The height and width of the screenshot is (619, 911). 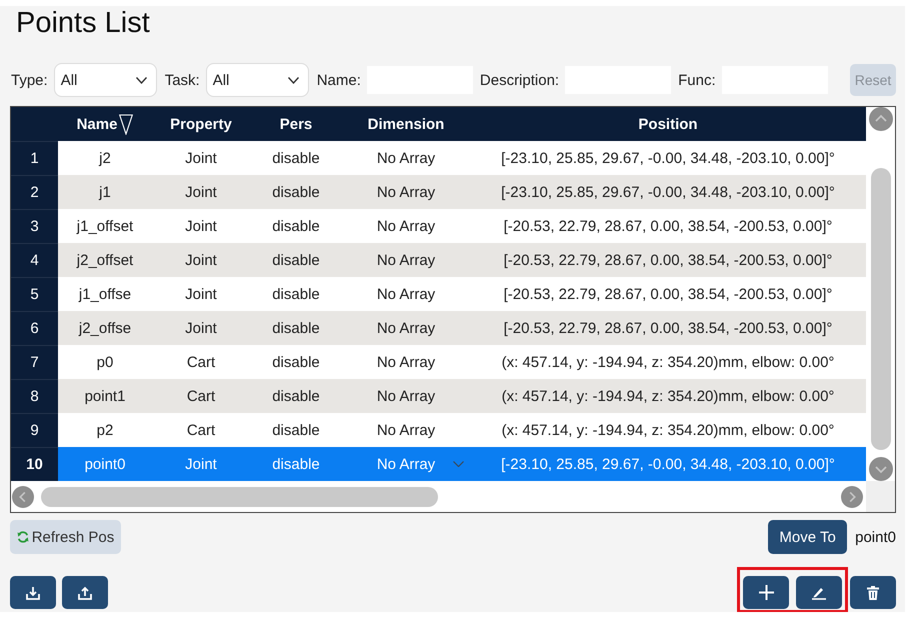 I want to click on caret-icon, so click(x=458, y=464).